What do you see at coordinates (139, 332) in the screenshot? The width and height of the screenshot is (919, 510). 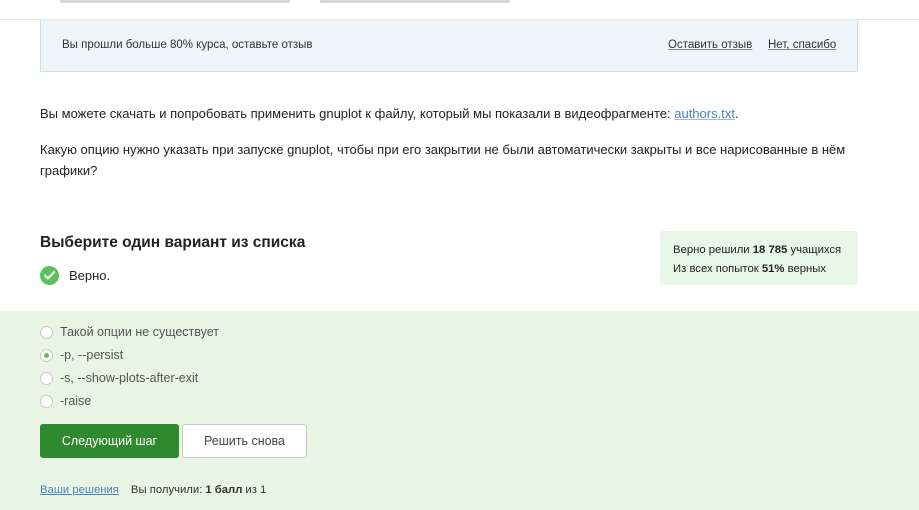 I see `option-label: Такой опции не существует` at bounding box center [139, 332].